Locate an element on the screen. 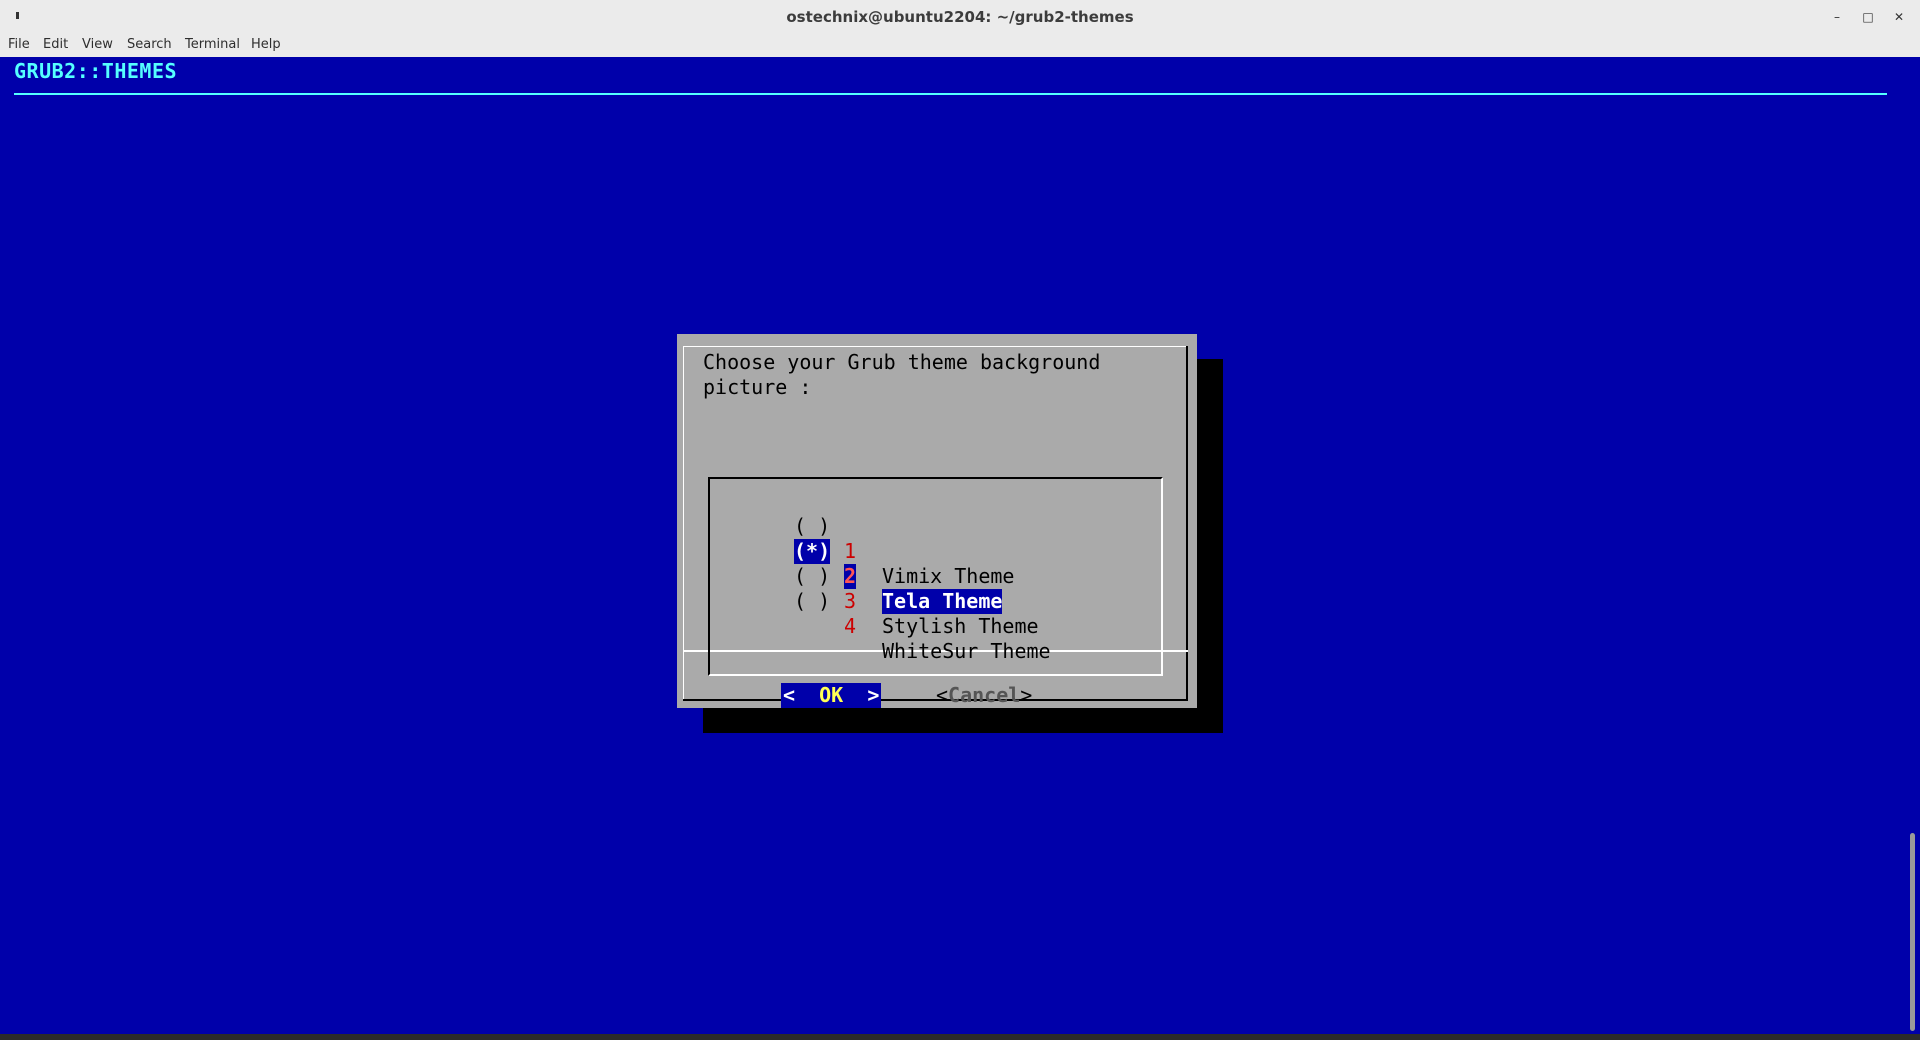 This screenshot has width=1920, height=1040. backtitle: GRUB2::THEMES is located at coordinates (96, 71).